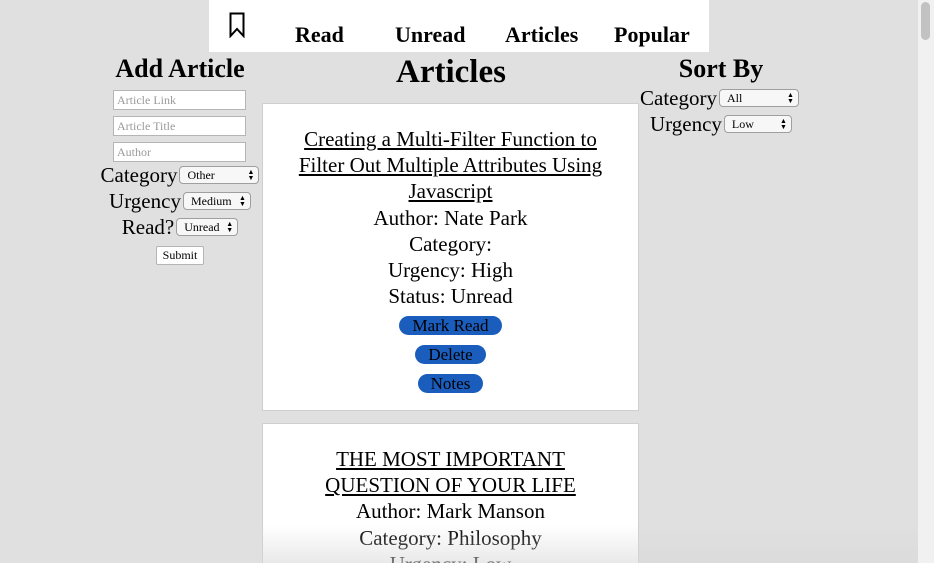 Image resolution: width=934 pixels, height=563 pixels. I want to click on urgency-select-value: Medium, so click(211, 200).